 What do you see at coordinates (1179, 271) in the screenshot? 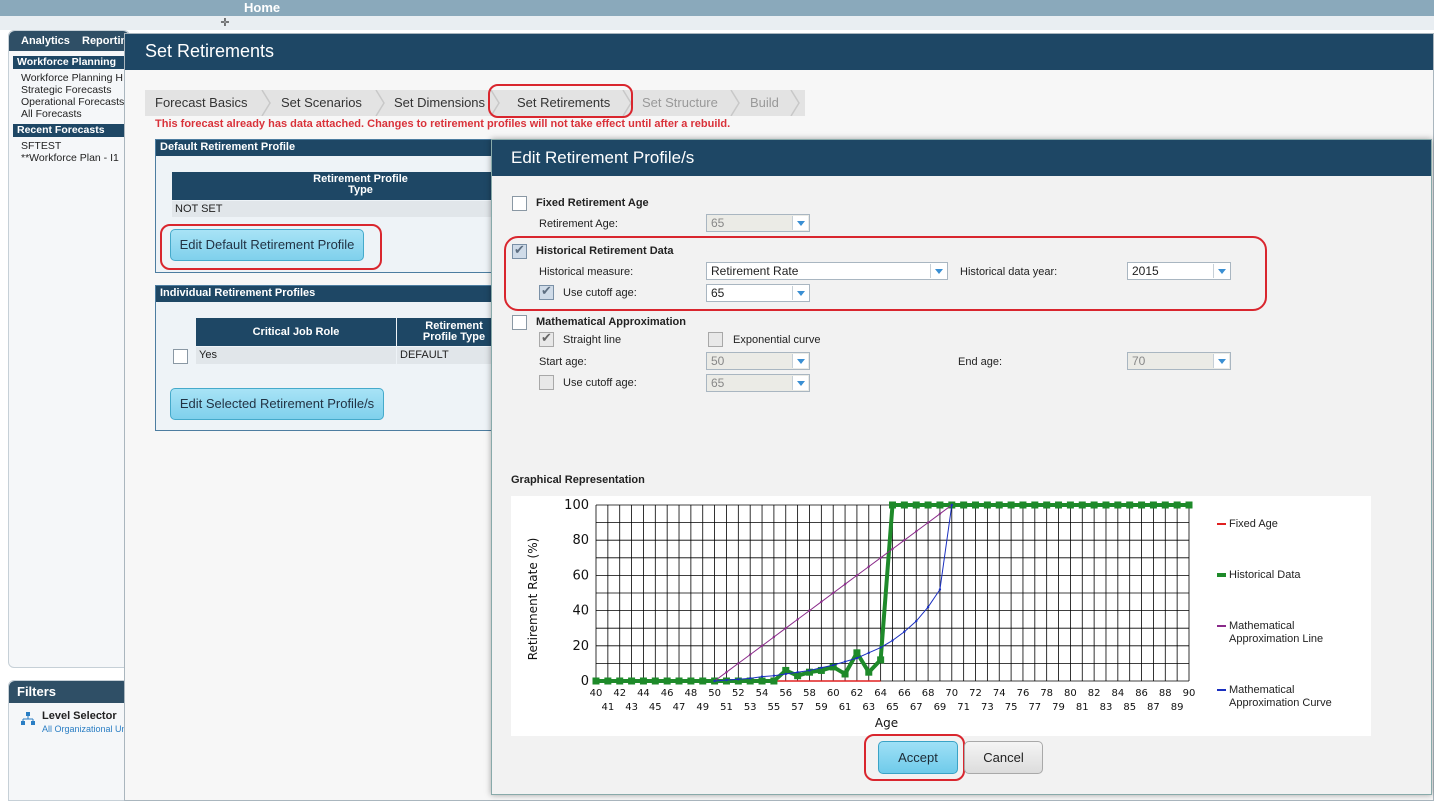
I see `historical-year-select: 2015` at bounding box center [1179, 271].